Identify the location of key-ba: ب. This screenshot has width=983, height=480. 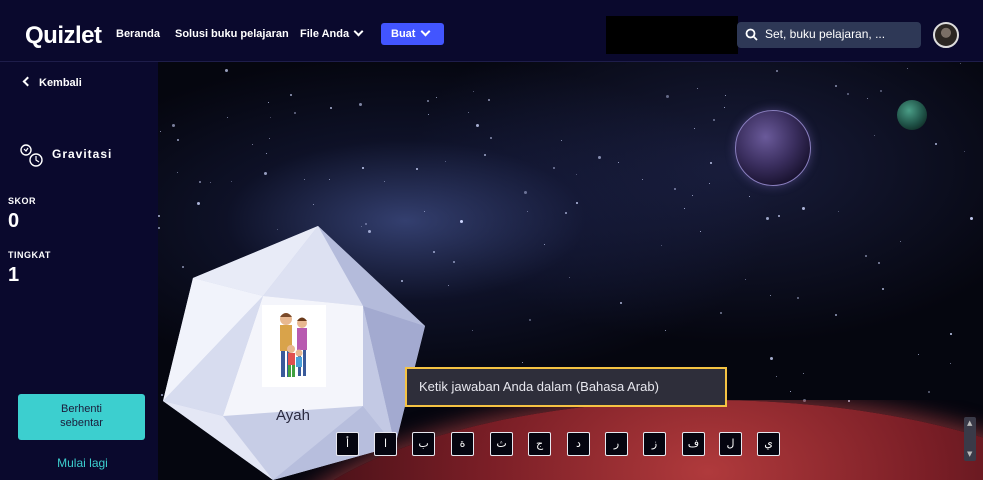
(423, 444).